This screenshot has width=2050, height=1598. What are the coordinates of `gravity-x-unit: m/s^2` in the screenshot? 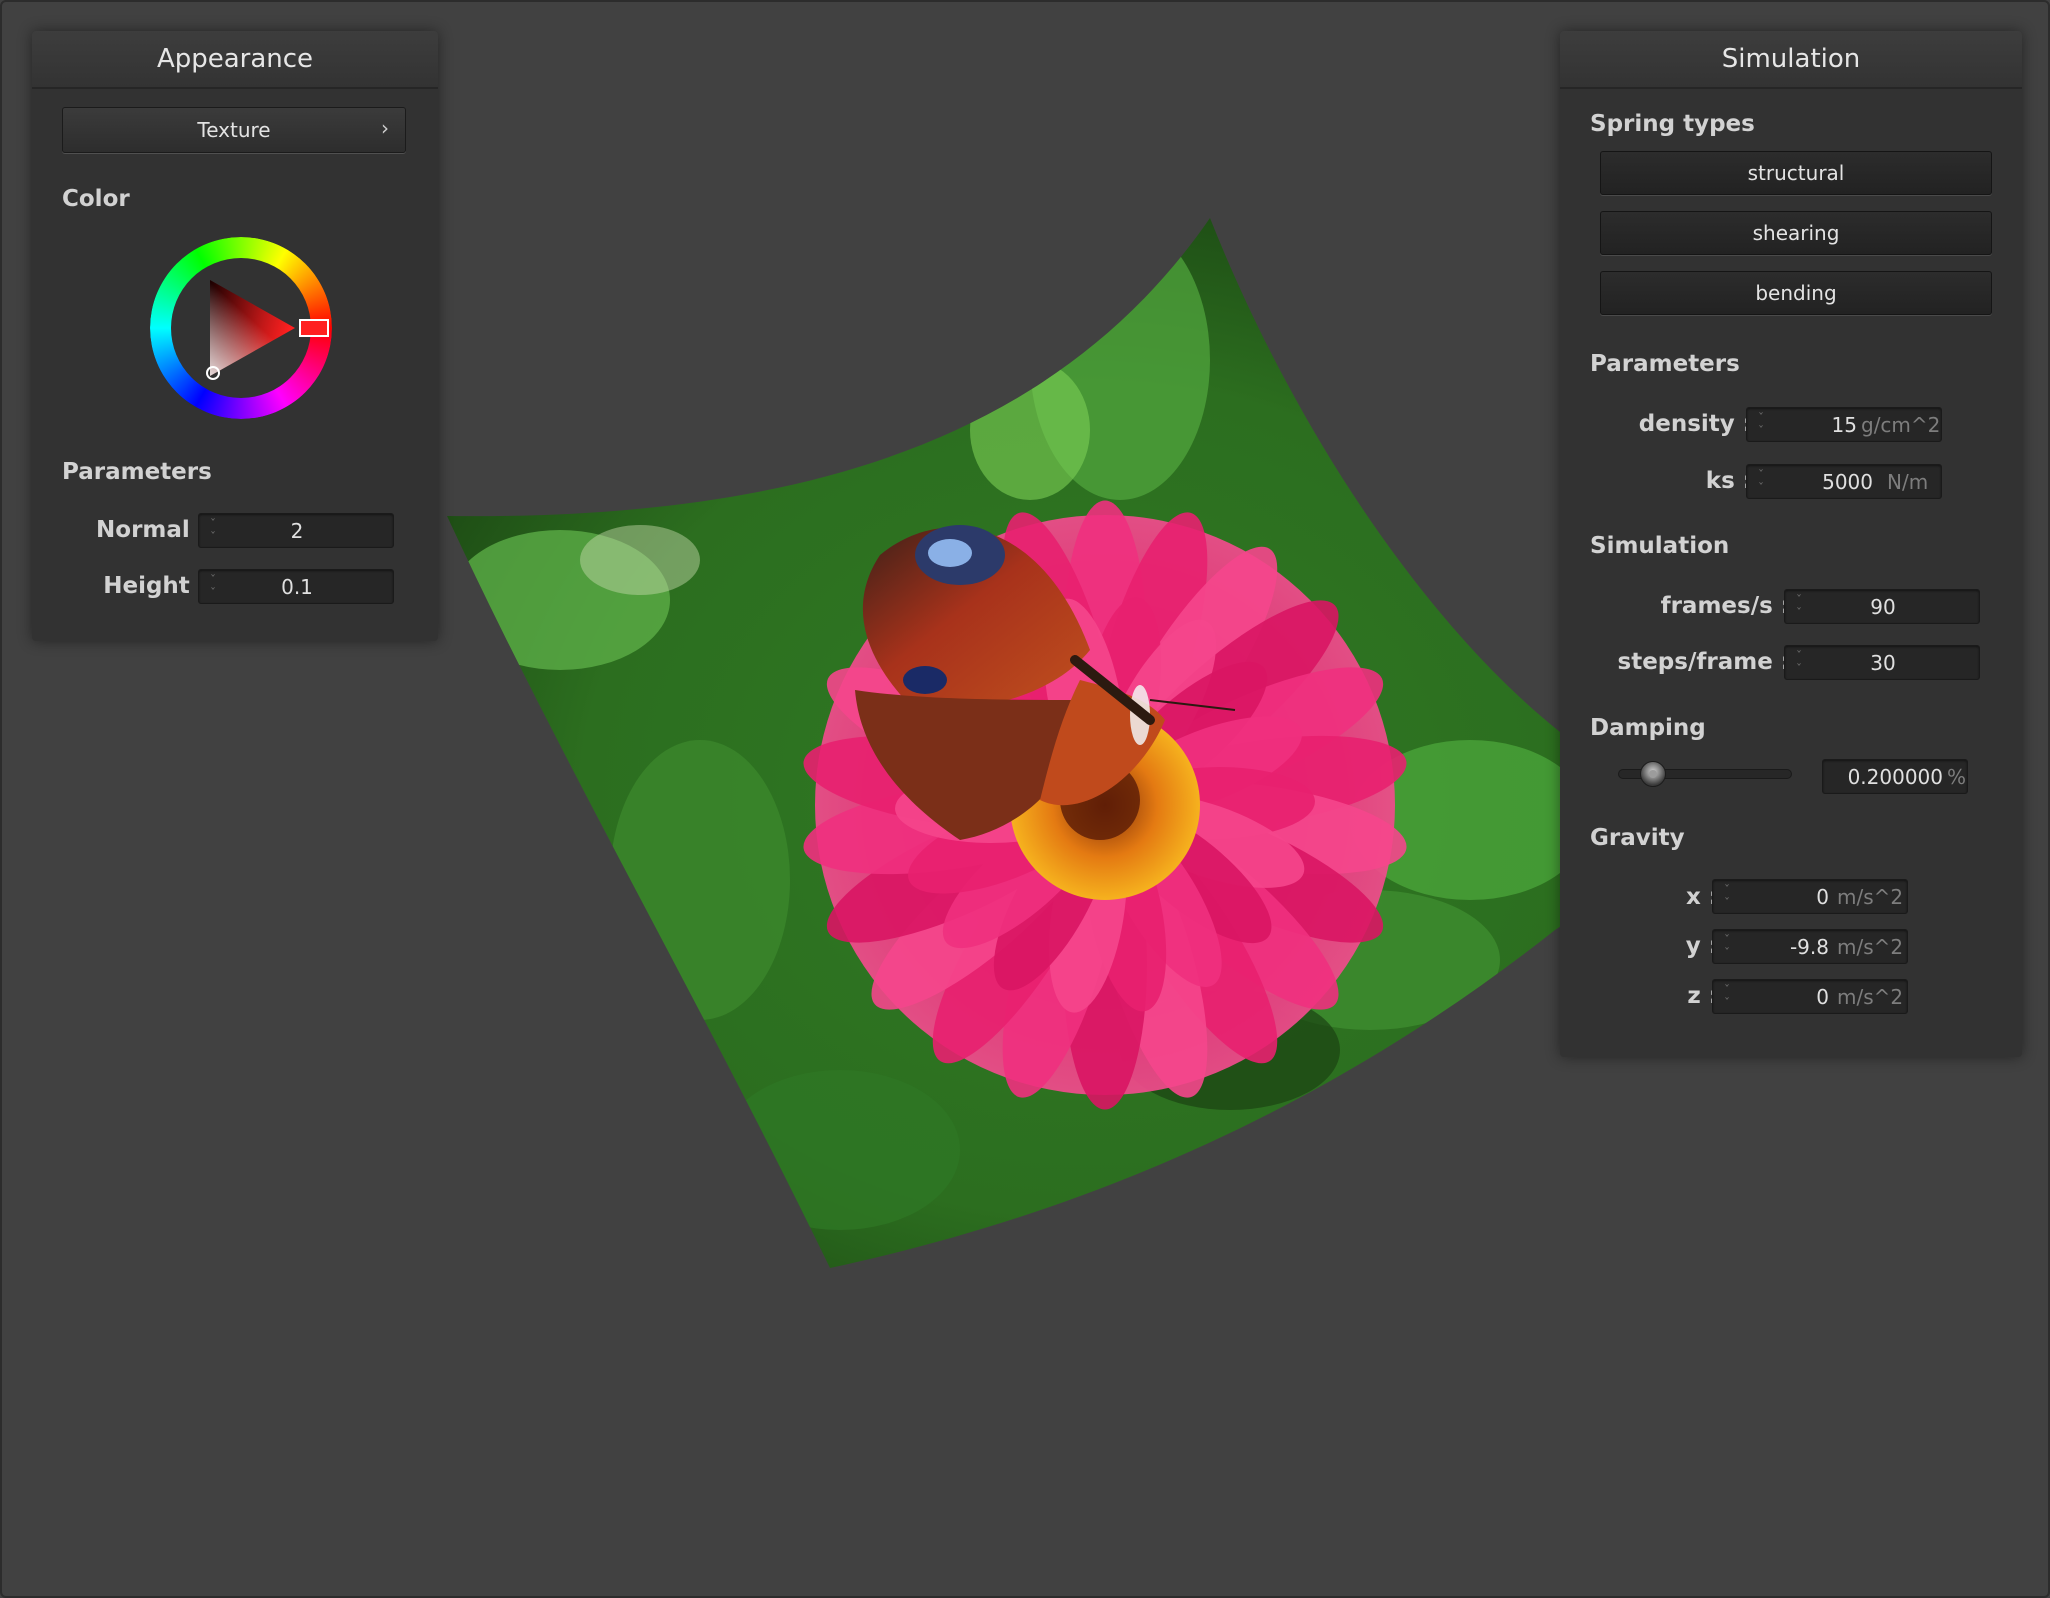 It's located at (1870, 897).